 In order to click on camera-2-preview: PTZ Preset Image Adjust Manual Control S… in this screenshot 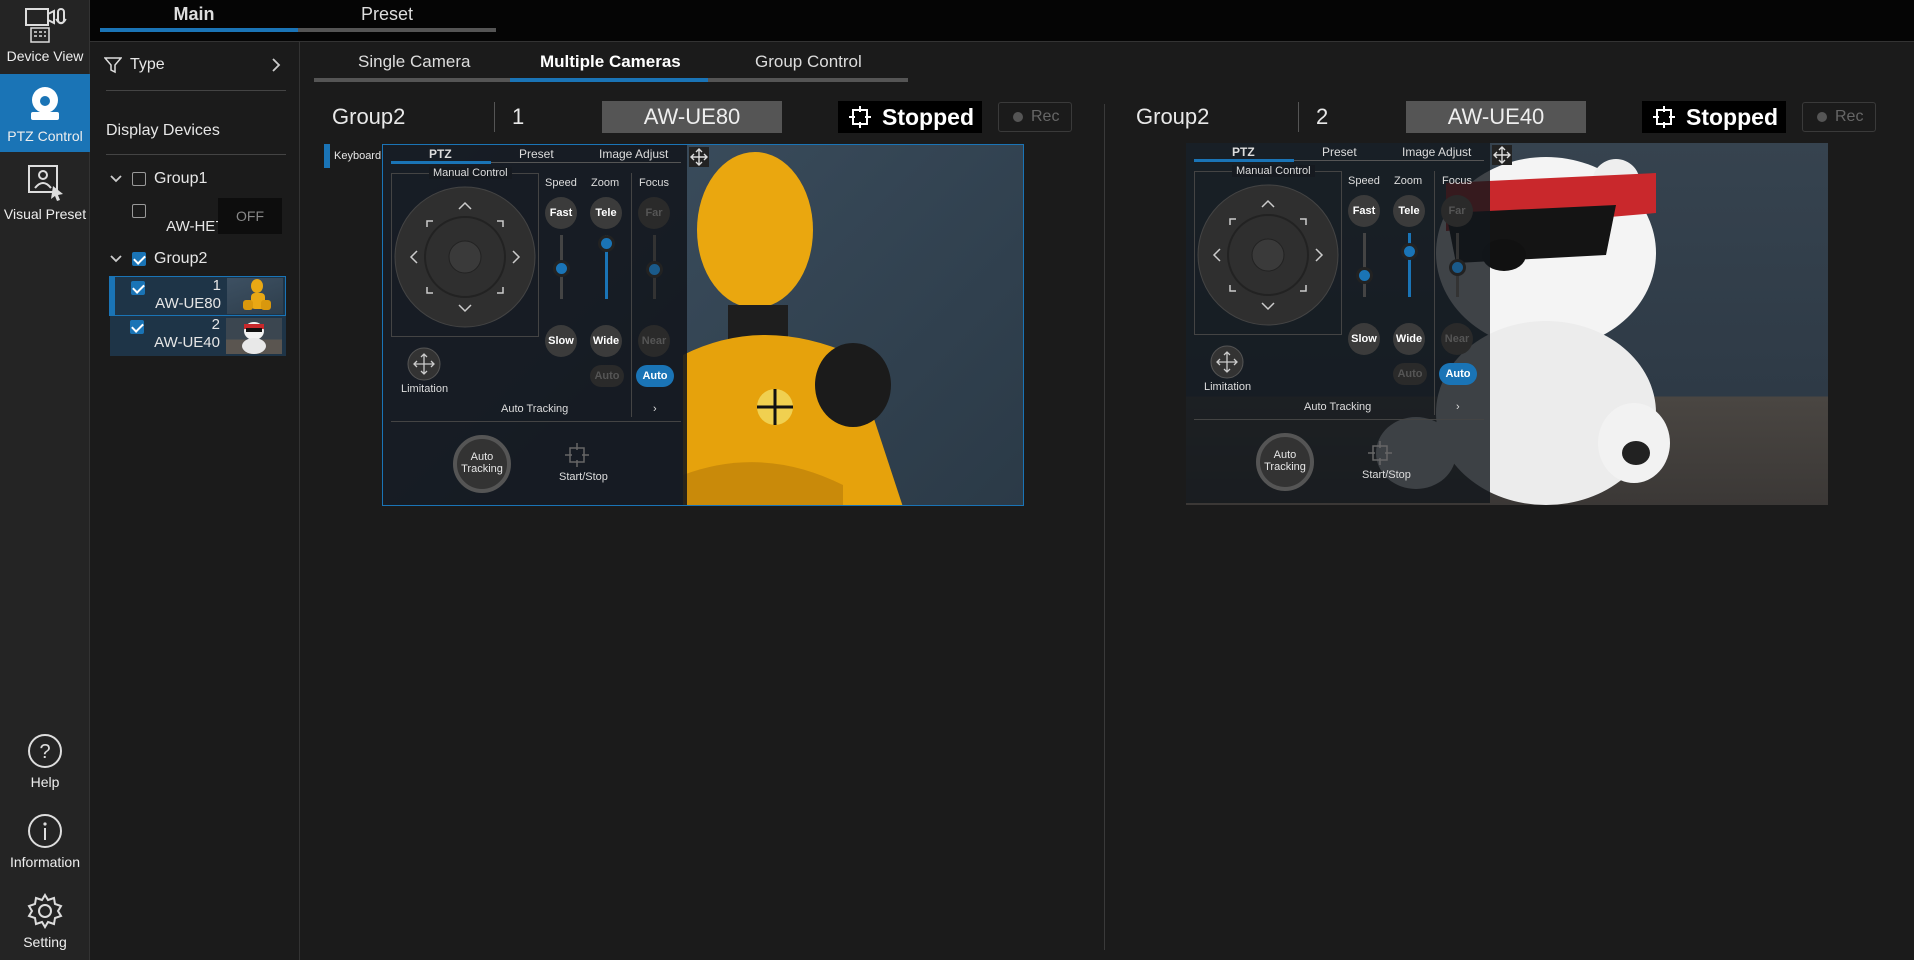, I will do `click(1507, 324)`.